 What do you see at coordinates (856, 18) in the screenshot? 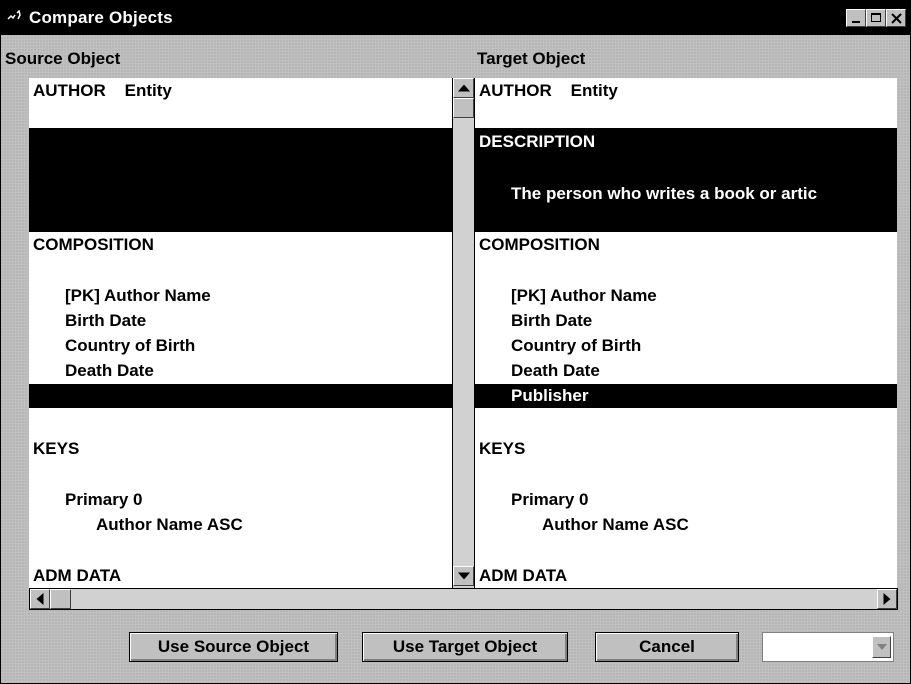
I see `minimize-button` at bounding box center [856, 18].